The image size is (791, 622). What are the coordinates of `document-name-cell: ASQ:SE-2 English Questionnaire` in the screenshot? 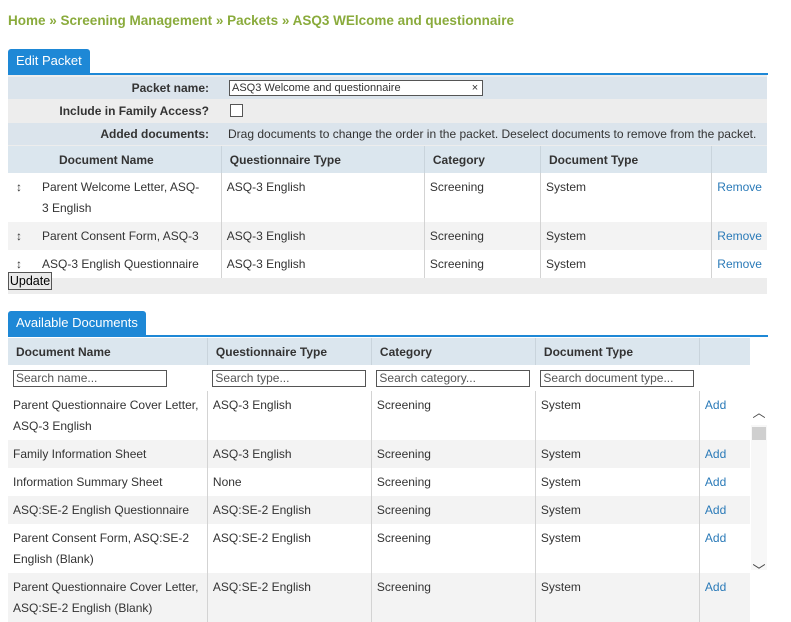 It's located at (108, 510).